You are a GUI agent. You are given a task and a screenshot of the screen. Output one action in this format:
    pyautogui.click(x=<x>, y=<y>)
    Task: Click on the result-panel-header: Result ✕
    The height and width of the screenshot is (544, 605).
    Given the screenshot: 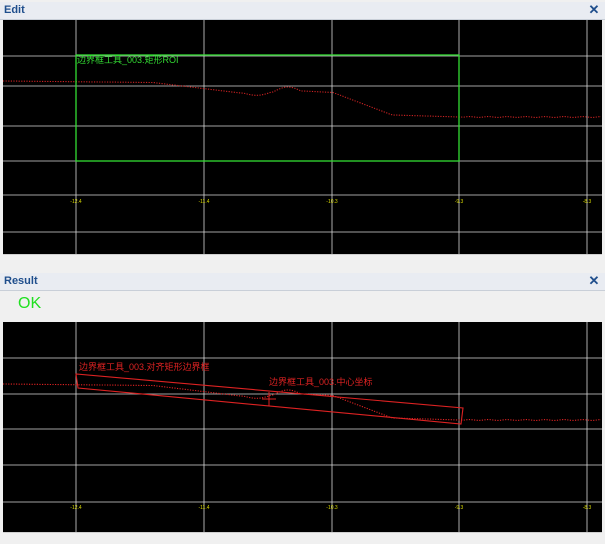 What is the action you would take?
    pyautogui.click(x=302, y=282)
    